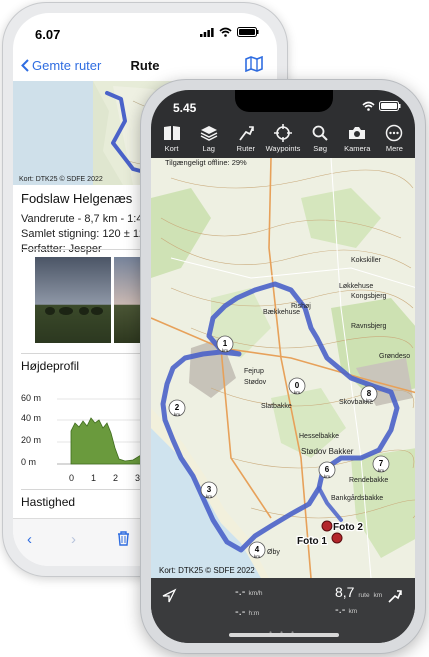 The height and width of the screenshot is (657, 429). What do you see at coordinates (357, 498) in the screenshot?
I see `place-label: Bankgårdsbakke` at bounding box center [357, 498].